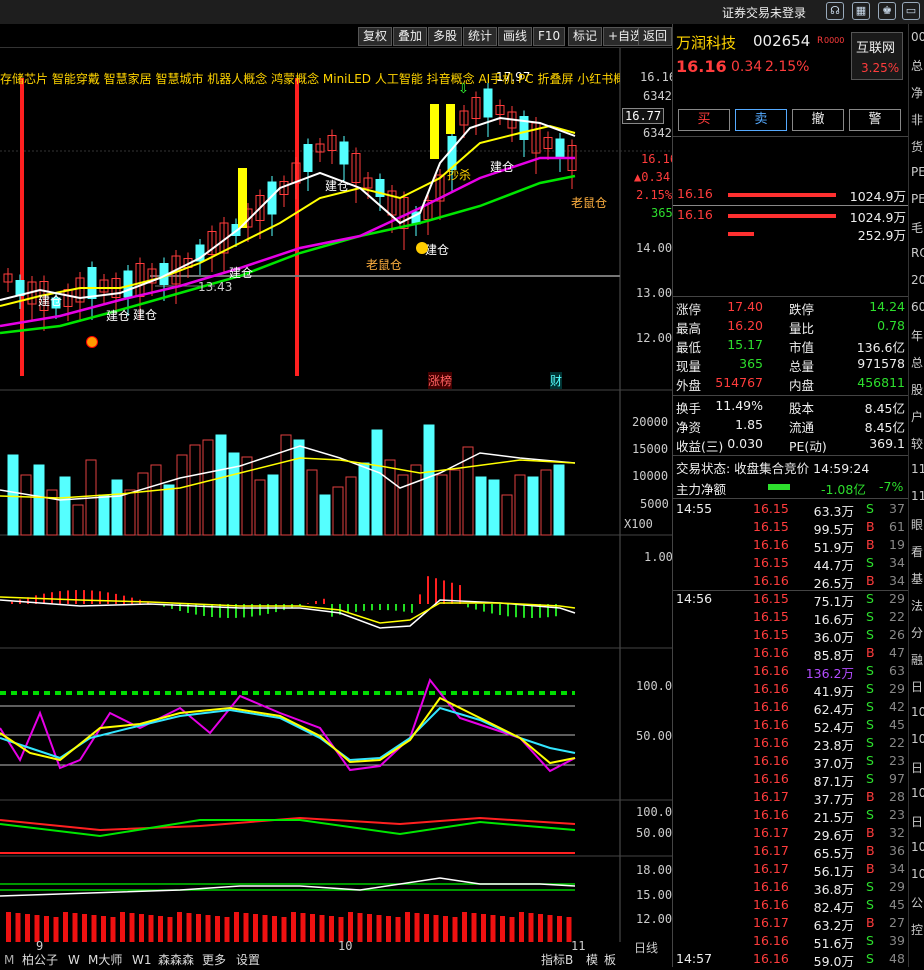  I want to click on window-icon: ▭, so click(911, 11).